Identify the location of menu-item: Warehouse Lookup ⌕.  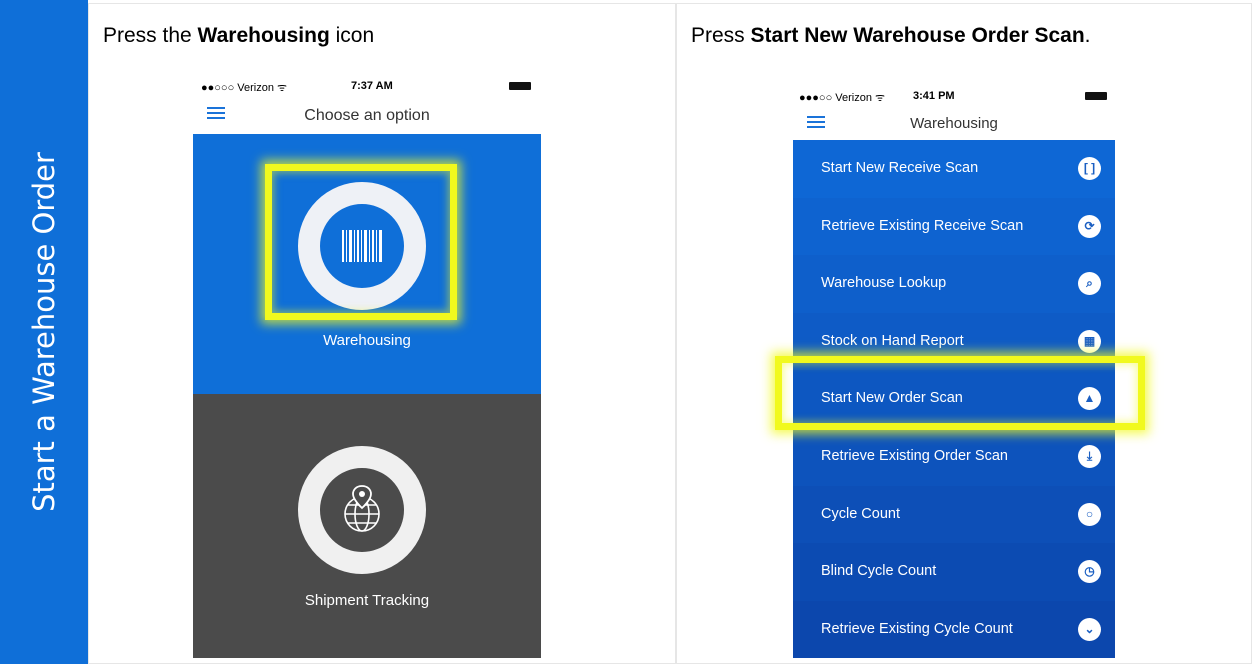
(954, 284).